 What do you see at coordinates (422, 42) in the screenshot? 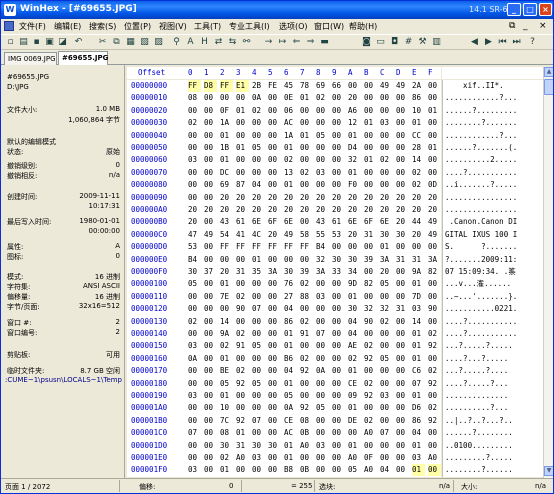
I see `tools-icon: ⚒` at bounding box center [422, 42].